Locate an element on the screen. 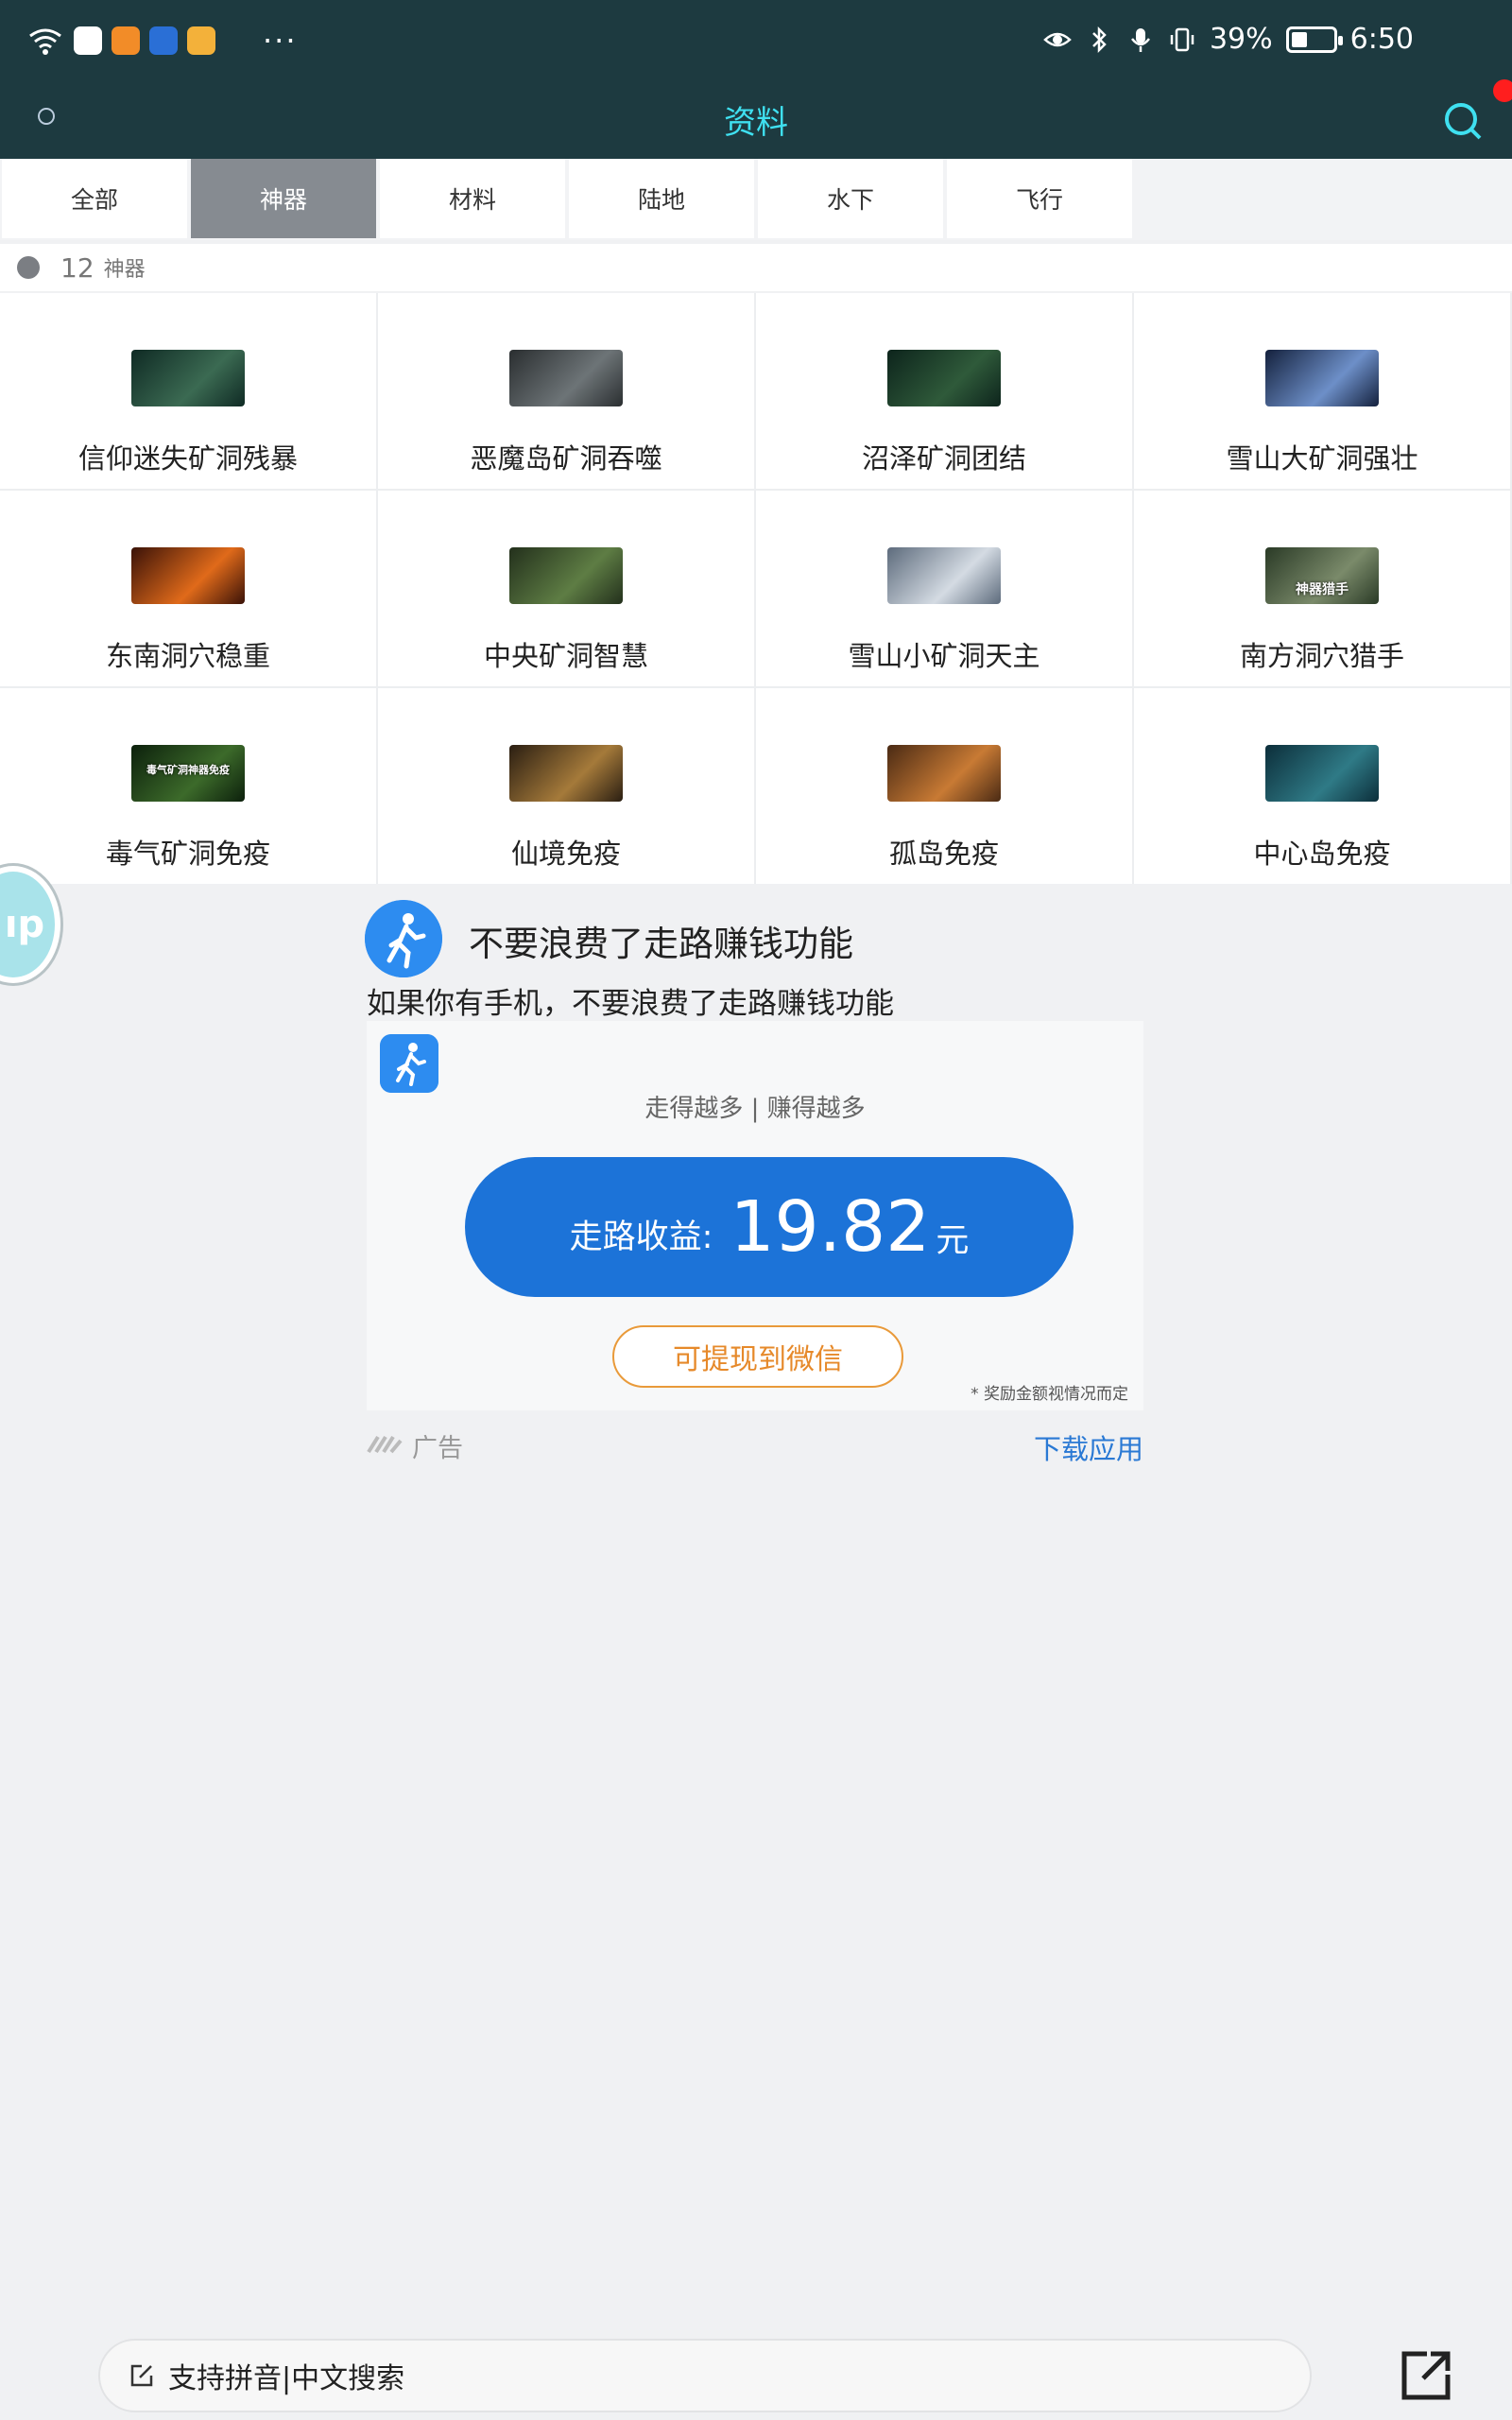  item-label: 恶魔岛矿洞吞噬 is located at coordinates (566, 458).